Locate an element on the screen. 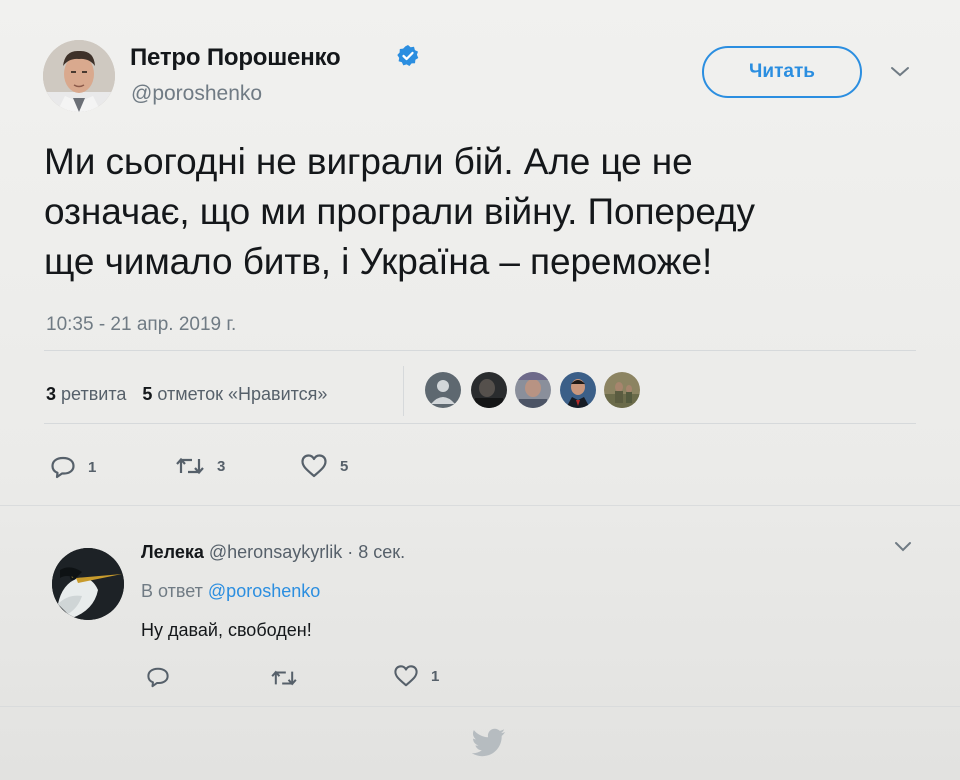  tweet-stats: 3 ретвита 5 отметок «Нравится» is located at coordinates (186, 394).